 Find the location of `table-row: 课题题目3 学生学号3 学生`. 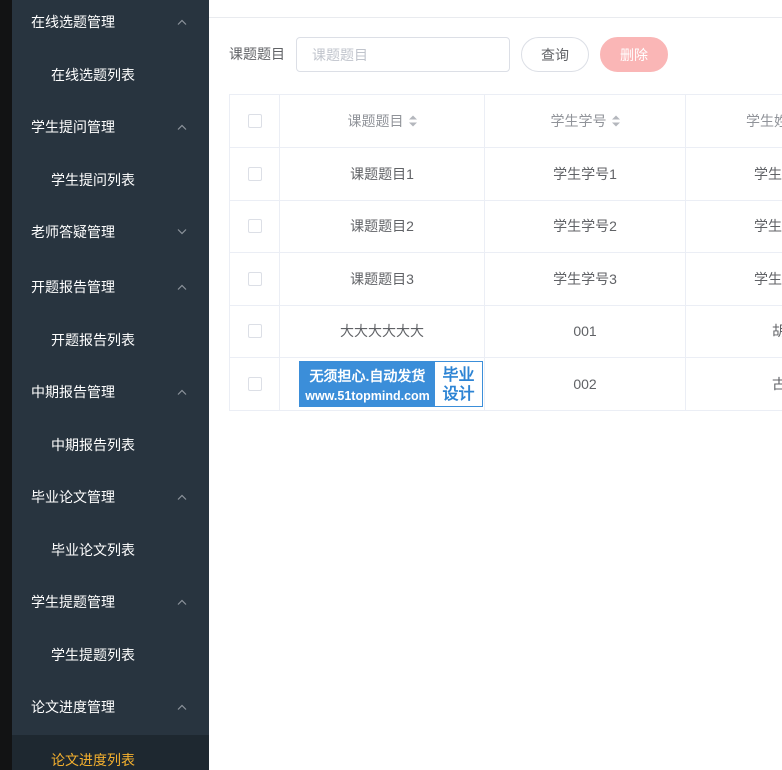

table-row: 课题题目3 学生学号3 学生 is located at coordinates (506, 279).